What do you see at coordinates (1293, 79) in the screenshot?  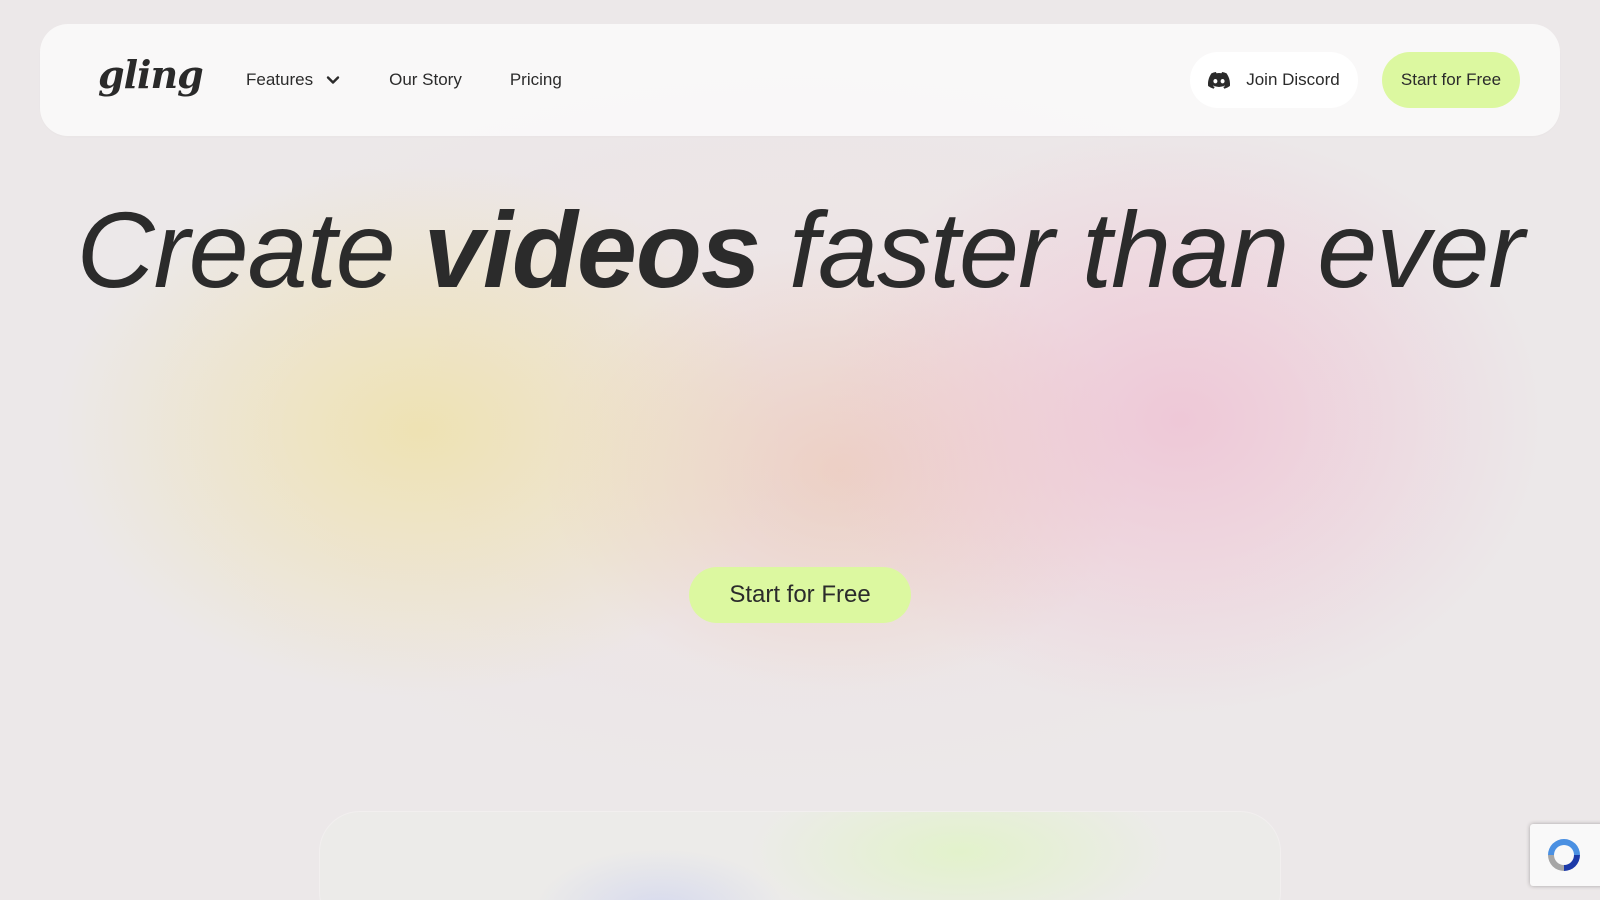 I see `join-discord-label: Join Discord` at bounding box center [1293, 79].